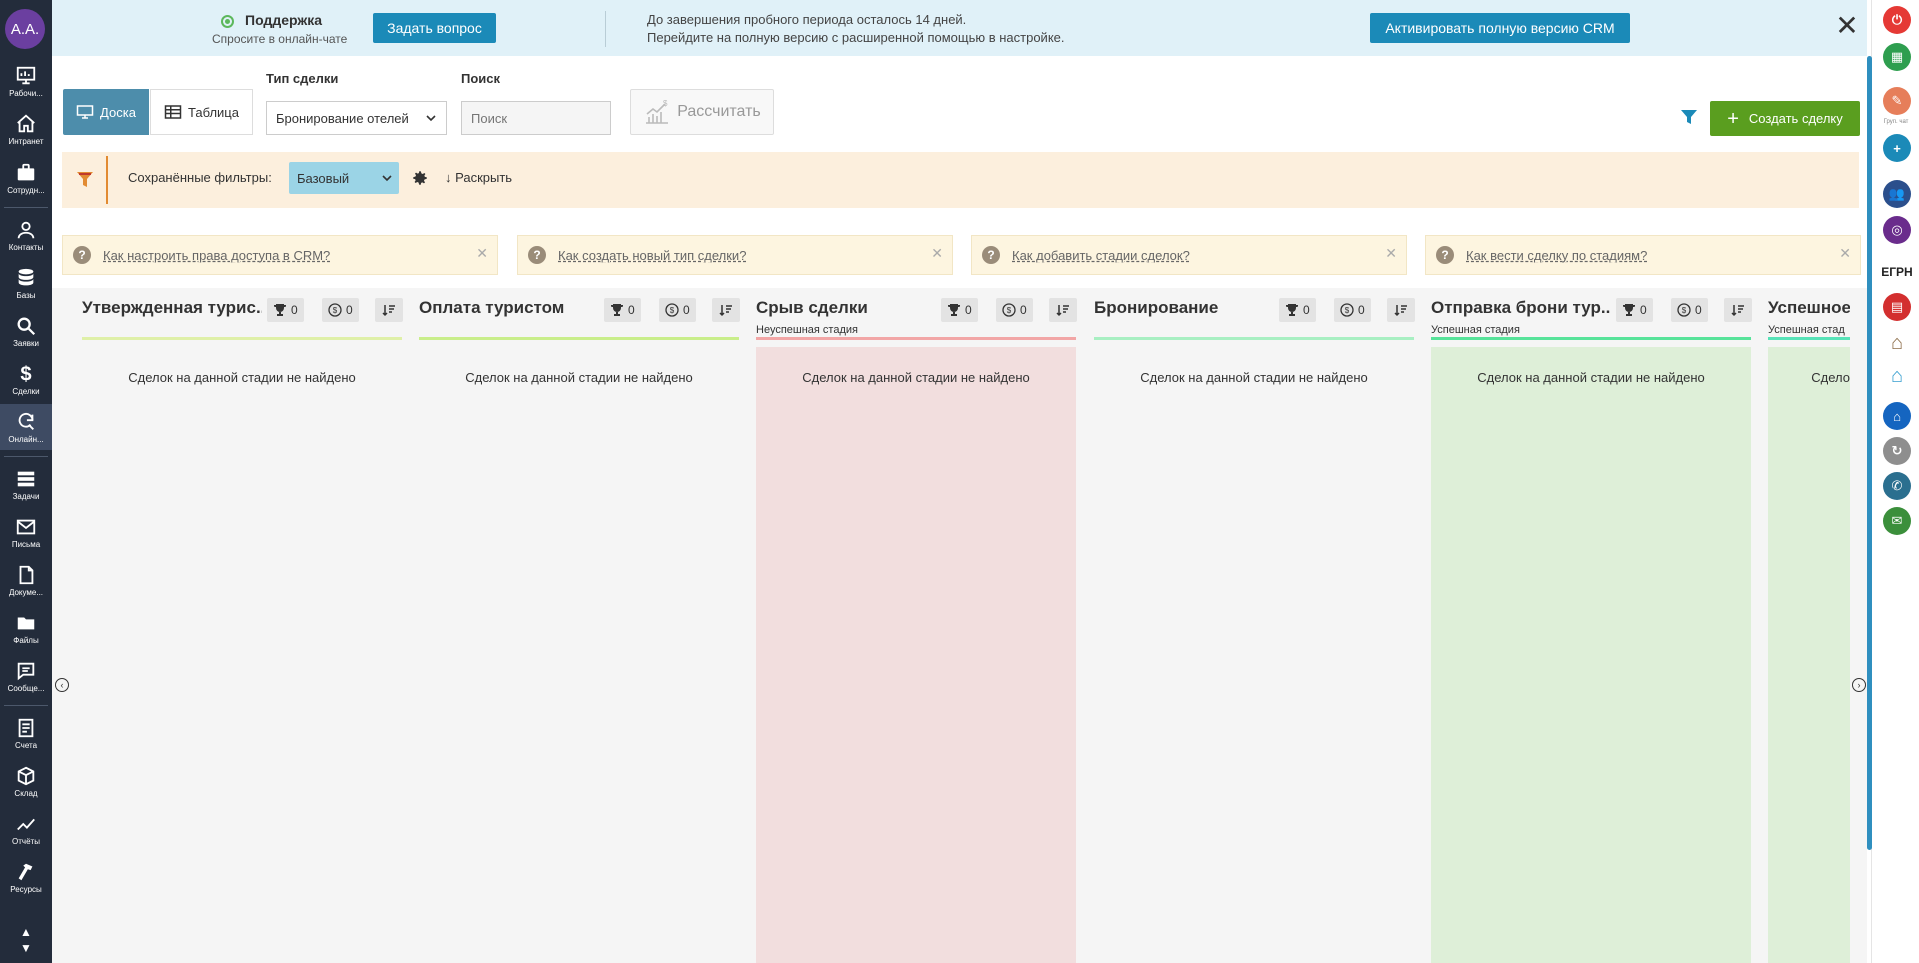 Image resolution: width=1919 pixels, height=963 pixels. Describe the element at coordinates (536, 118) in the screenshot. I see `search-input` at that location.